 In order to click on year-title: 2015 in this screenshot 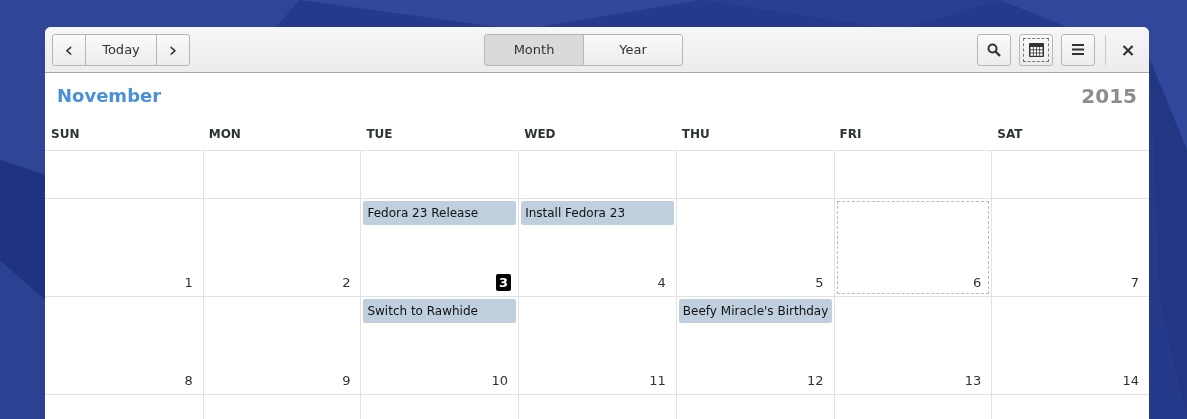, I will do `click(1109, 95)`.